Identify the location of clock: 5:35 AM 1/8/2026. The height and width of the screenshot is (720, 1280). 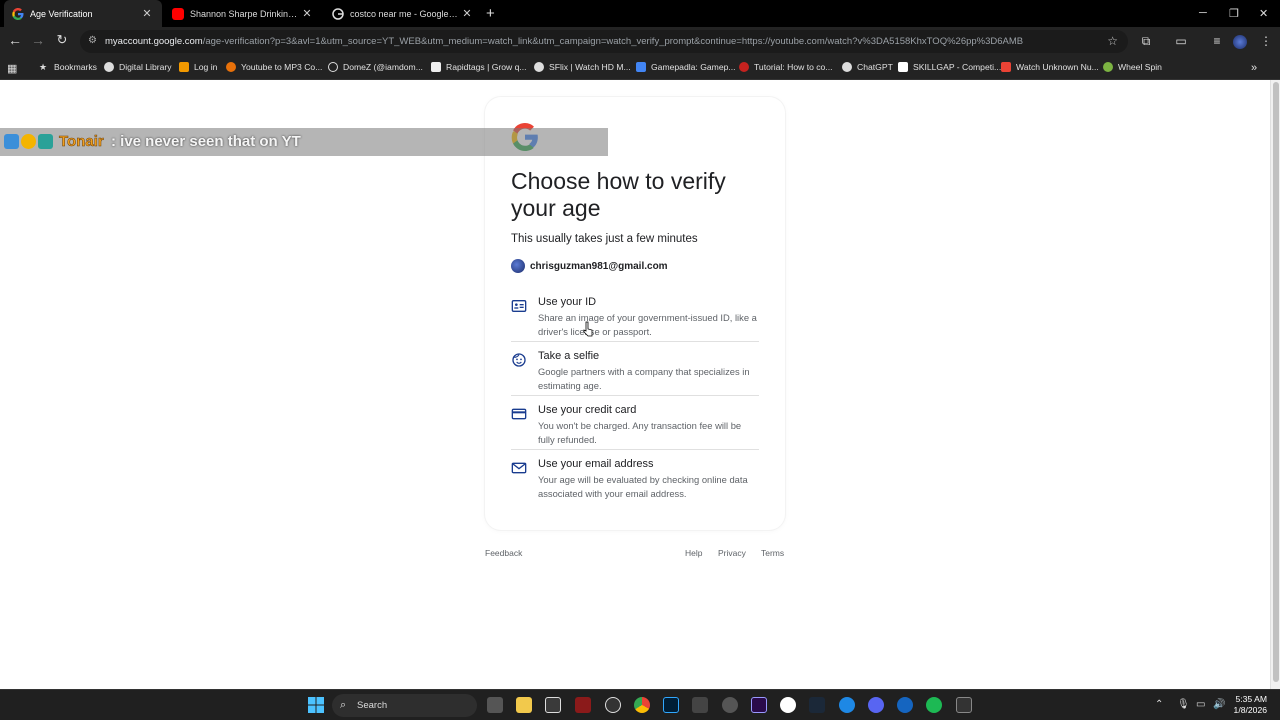
(1250, 705).